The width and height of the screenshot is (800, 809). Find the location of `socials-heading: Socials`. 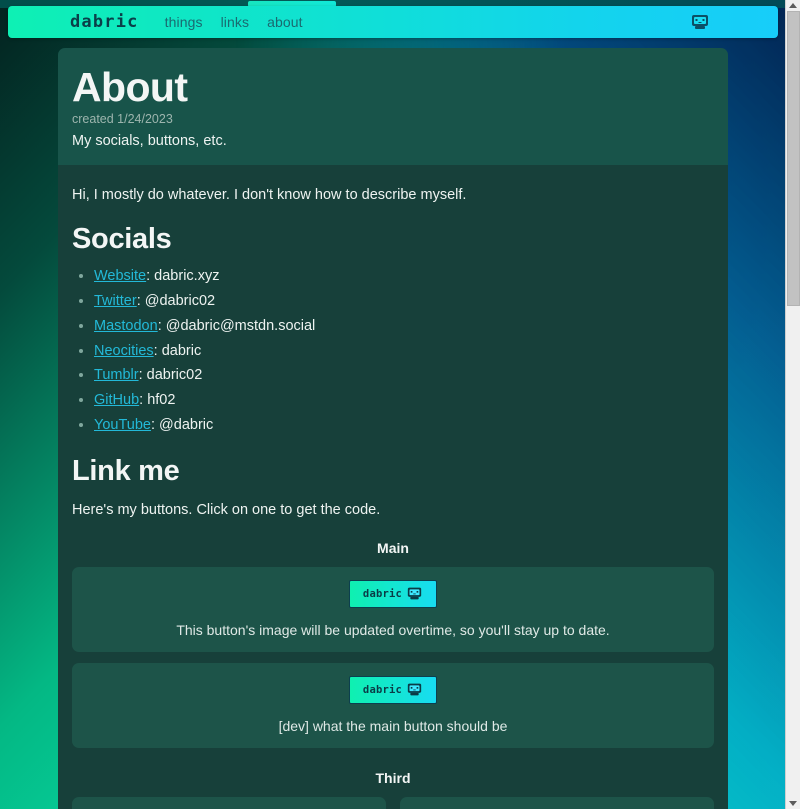

socials-heading: Socials is located at coordinates (122, 239).